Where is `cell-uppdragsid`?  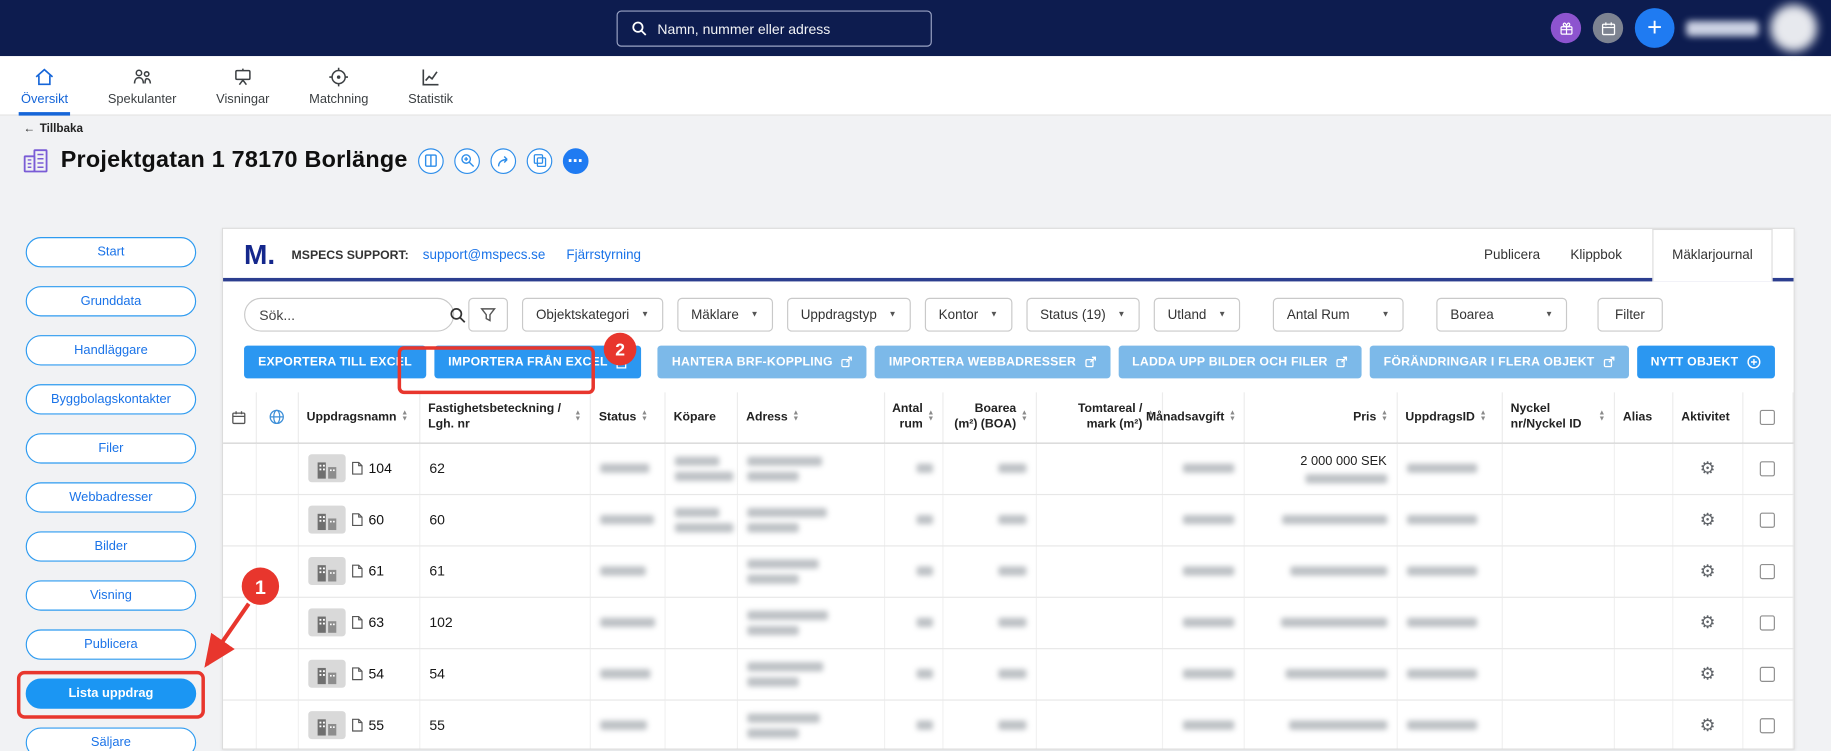
cell-uppdragsid is located at coordinates (1449, 468).